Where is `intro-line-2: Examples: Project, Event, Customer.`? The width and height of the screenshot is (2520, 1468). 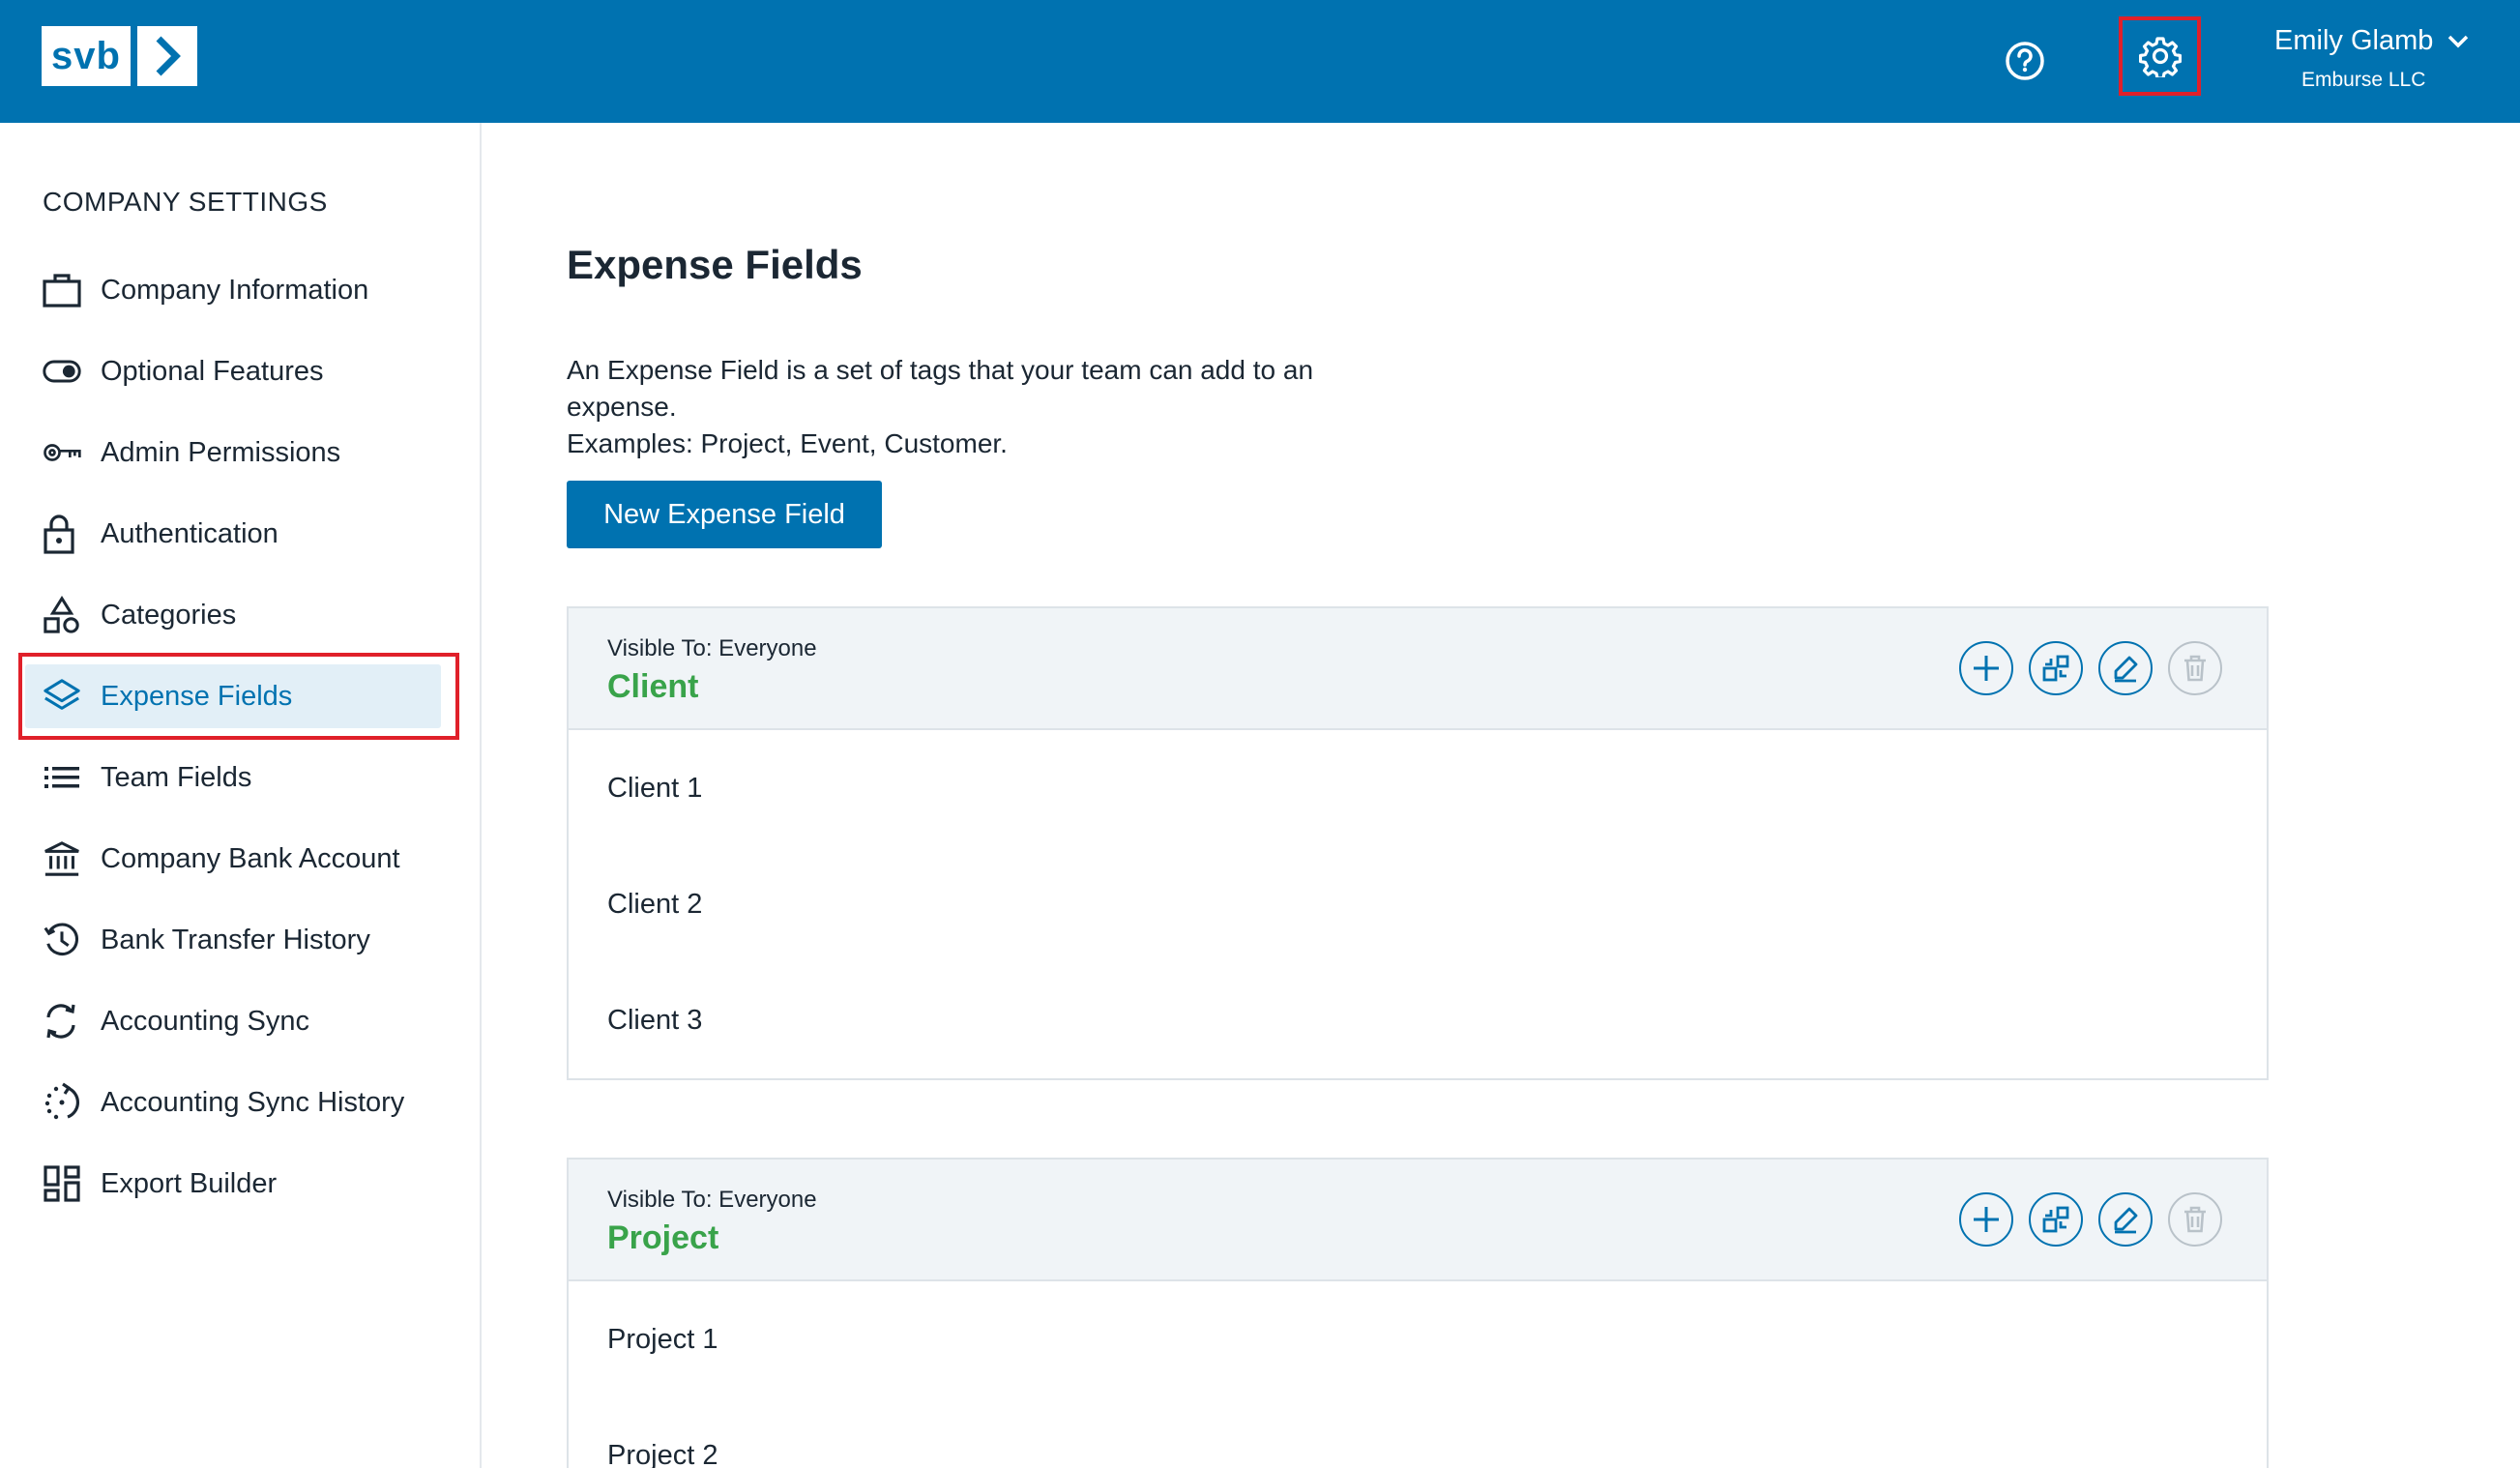 intro-line-2: Examples: Project, Event, Customer. is located at coordinates (788, 443).